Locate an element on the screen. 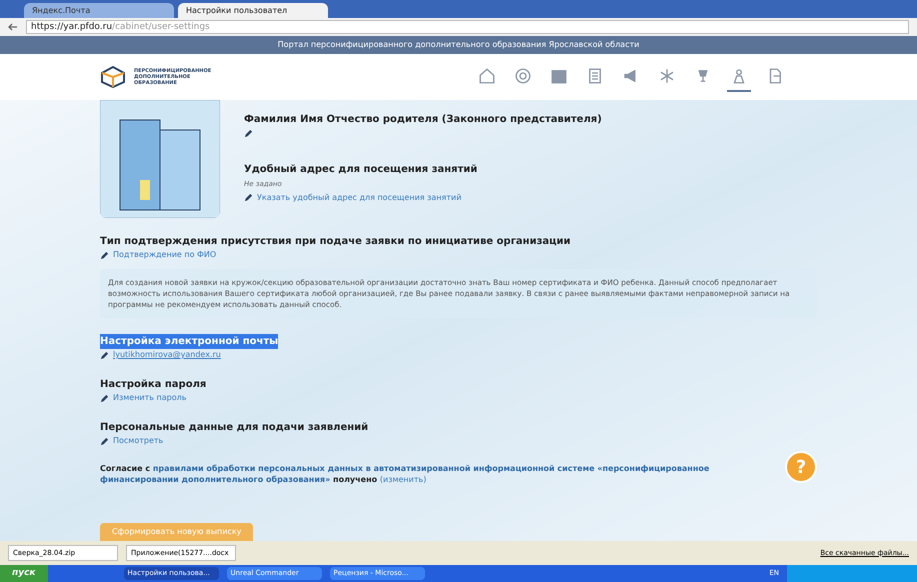  section-heading: Удобный адрес для посещения занятий is located at coordinates (361, 170).